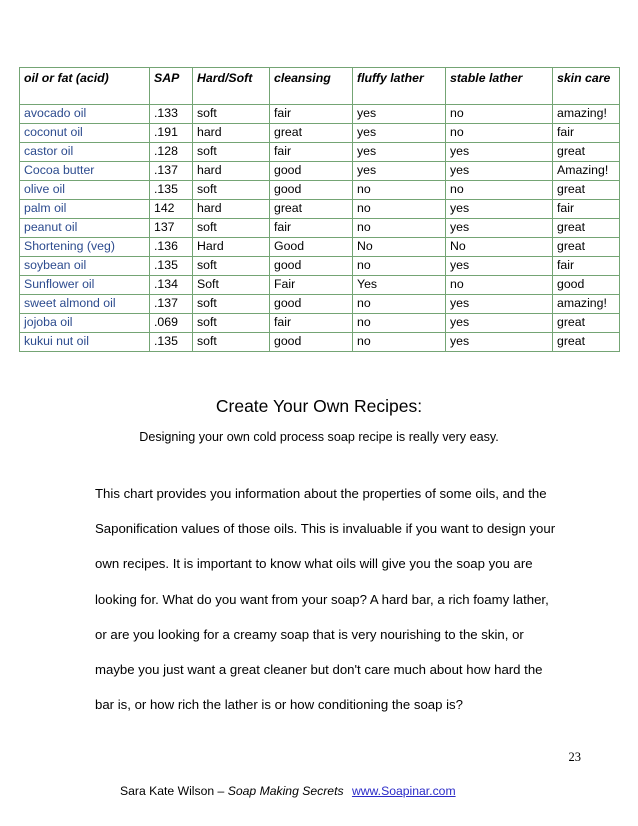 The height and width of the screenshot is (826, 638). I want to click on cell-sap-value: .134, so click(171, 285).